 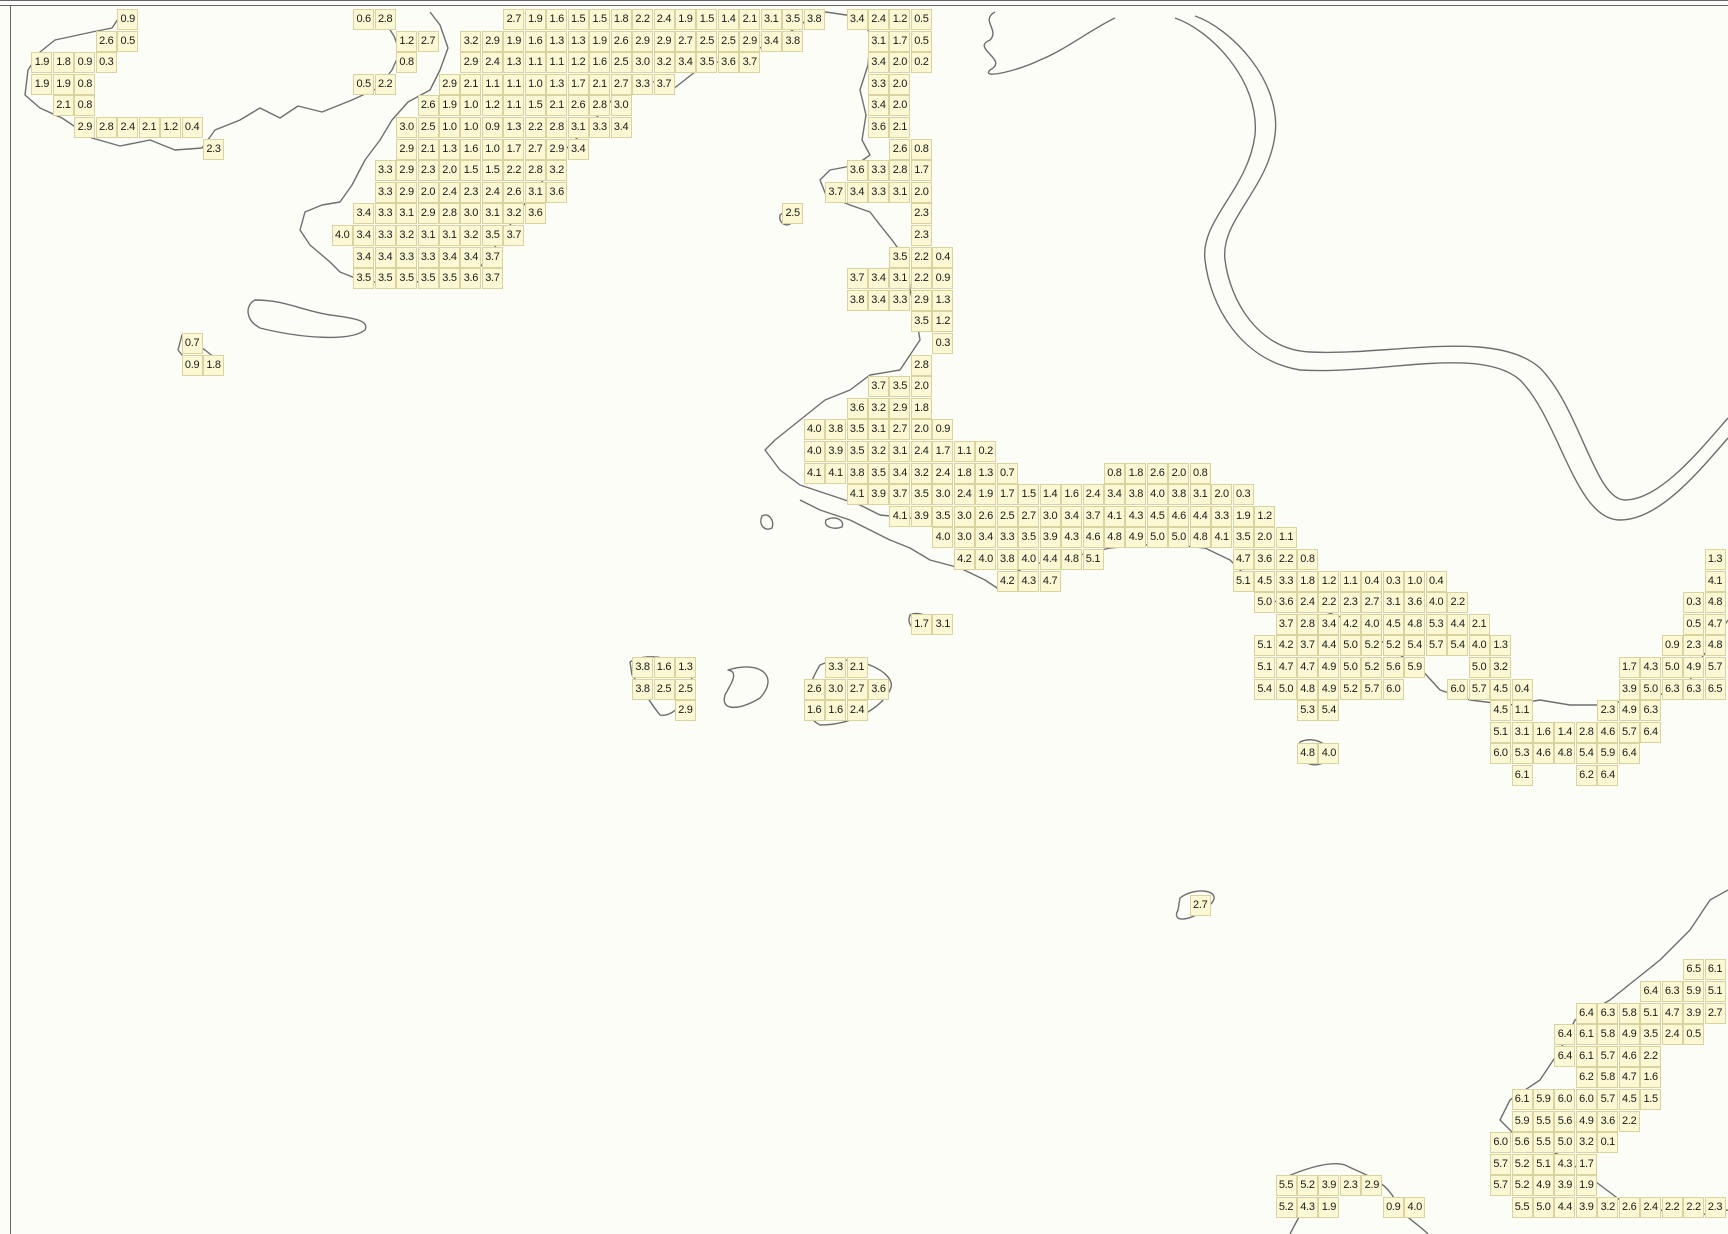 What do you see at coordinates (492, 279) in the screenshot?
I see `depth-cell: 3.7` at bounding box center [492, 279].